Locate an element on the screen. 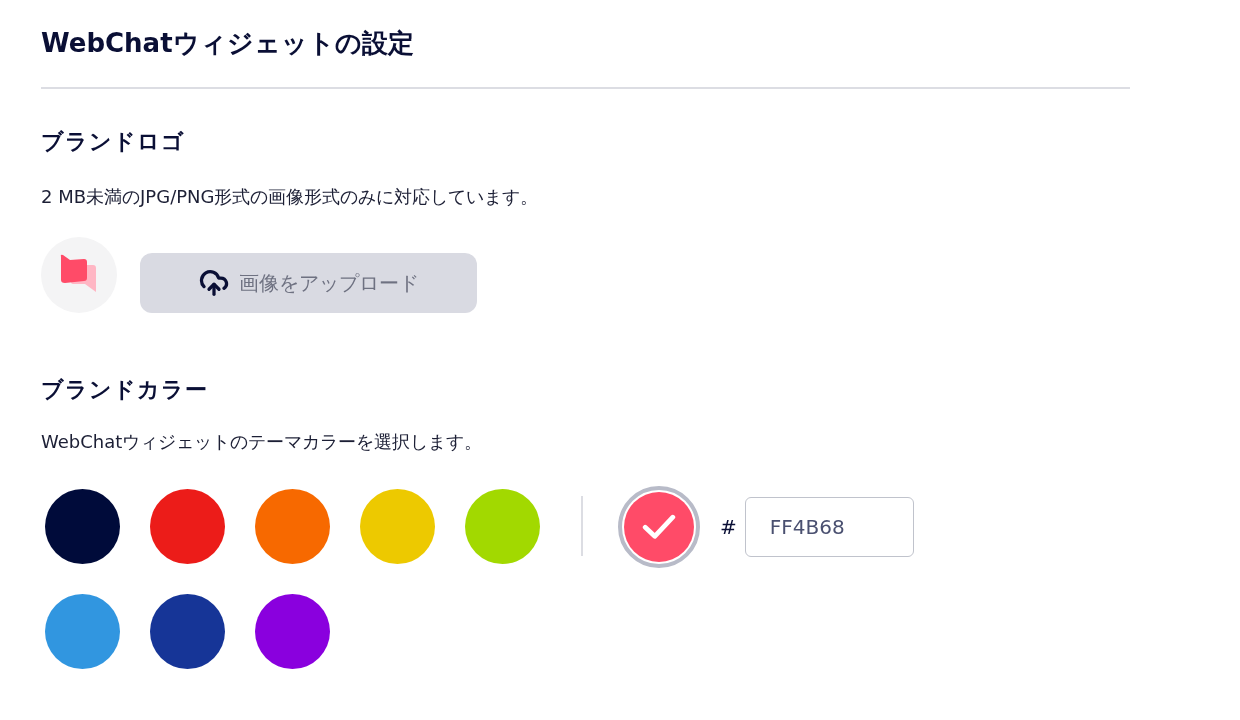  cloud-upload-icon is located at coordinates (213, 283).